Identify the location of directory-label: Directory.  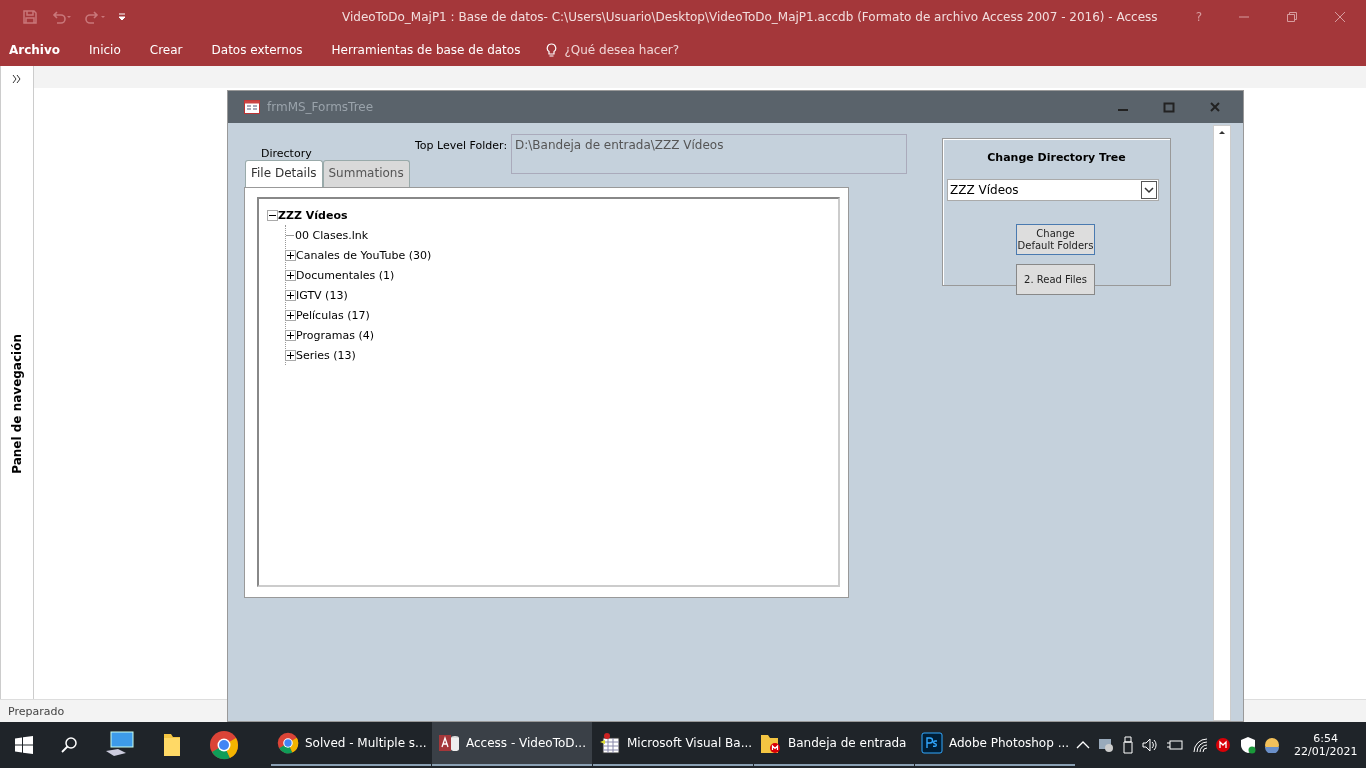
(286, 153).